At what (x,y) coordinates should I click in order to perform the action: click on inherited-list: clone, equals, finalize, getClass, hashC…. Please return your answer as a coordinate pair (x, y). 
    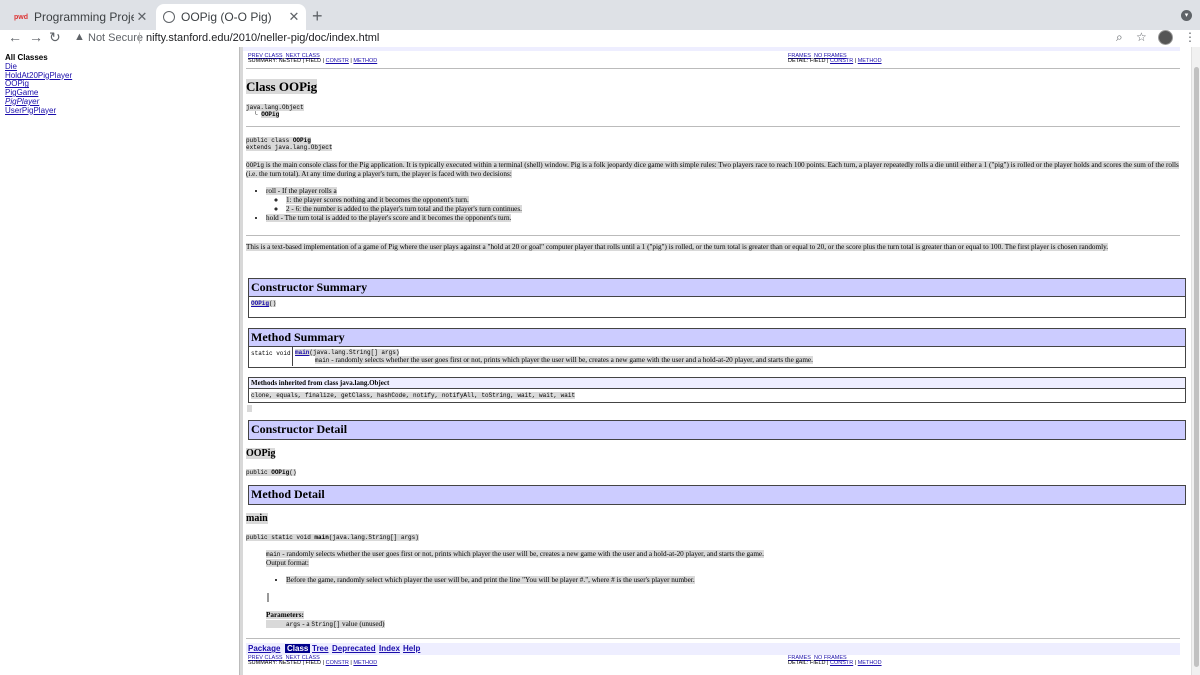
    Looking at the image, I should click on (413, 395).